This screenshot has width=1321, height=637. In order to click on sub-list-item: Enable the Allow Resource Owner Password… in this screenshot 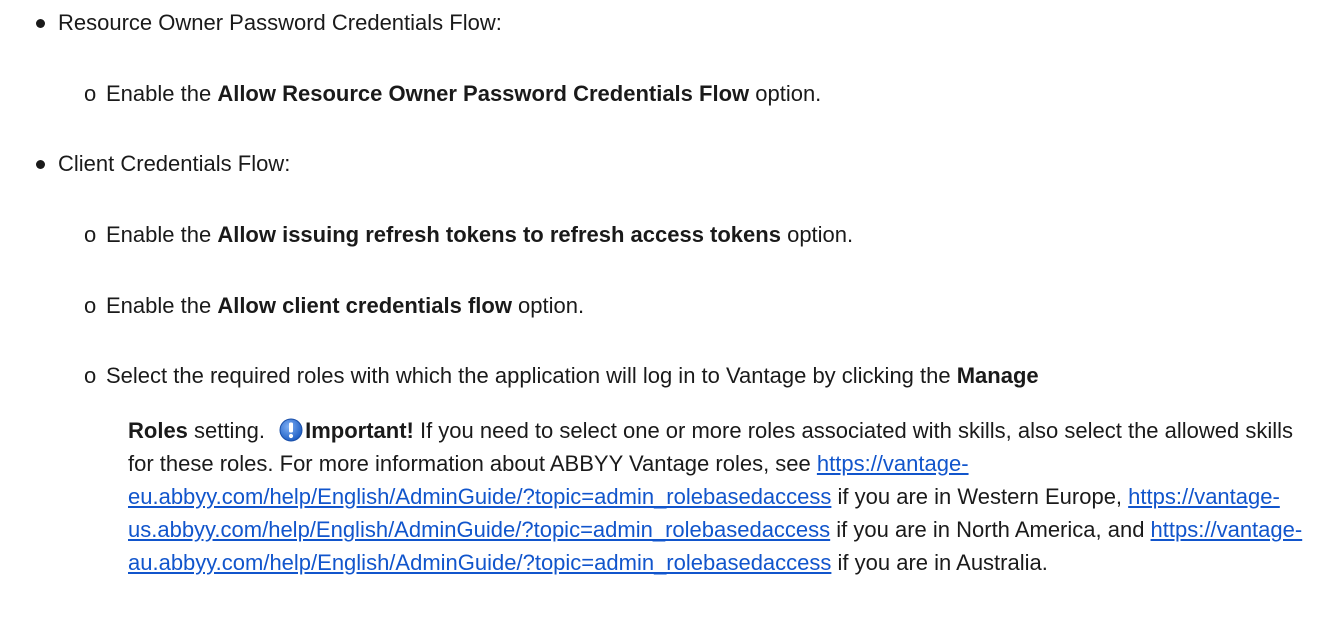, I will do `click(464, 93)`.